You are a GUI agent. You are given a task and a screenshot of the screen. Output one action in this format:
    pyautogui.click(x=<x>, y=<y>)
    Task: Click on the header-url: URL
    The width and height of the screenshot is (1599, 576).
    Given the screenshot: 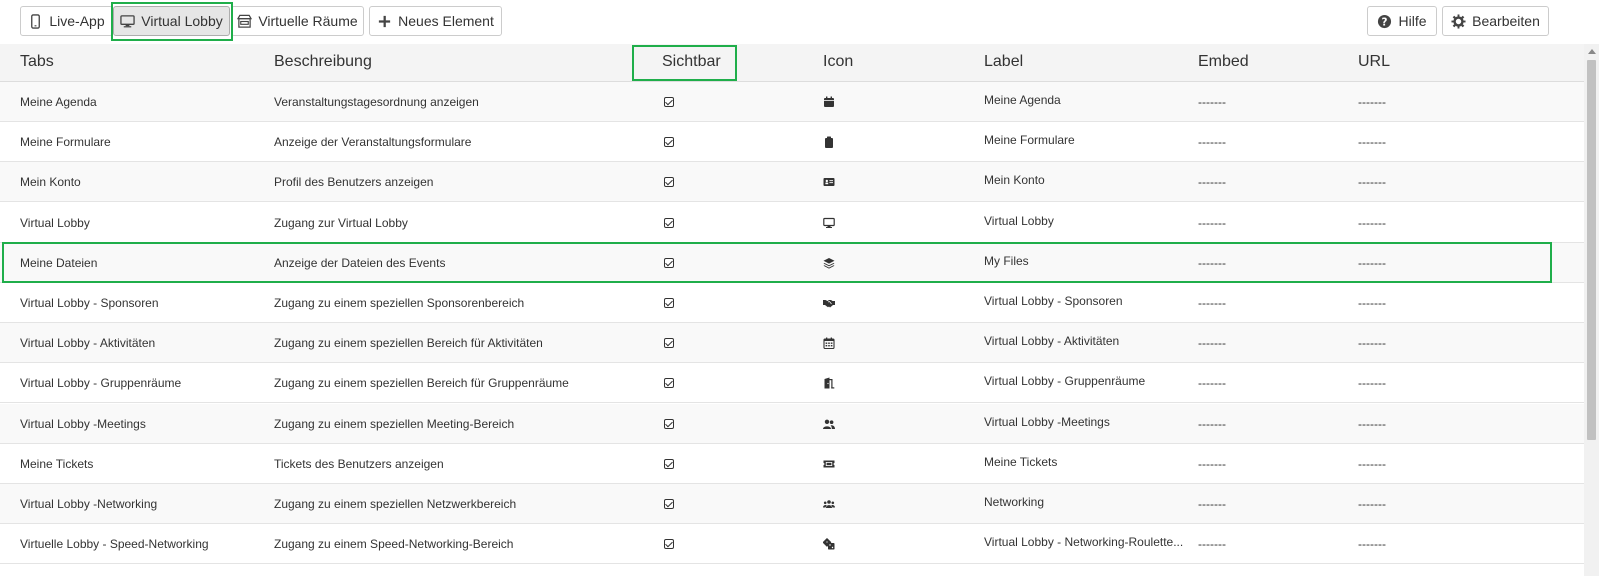 What is the action you would take?
    pyautogui.click(x=1374, y=63)
    